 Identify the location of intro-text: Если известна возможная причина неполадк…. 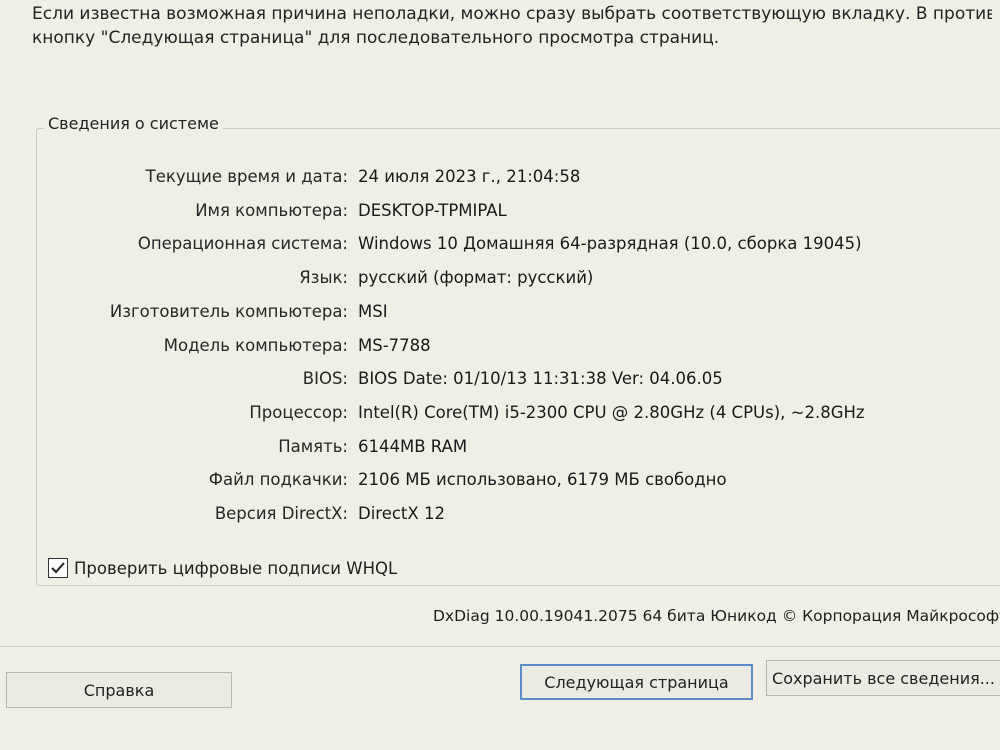
(512, 26).